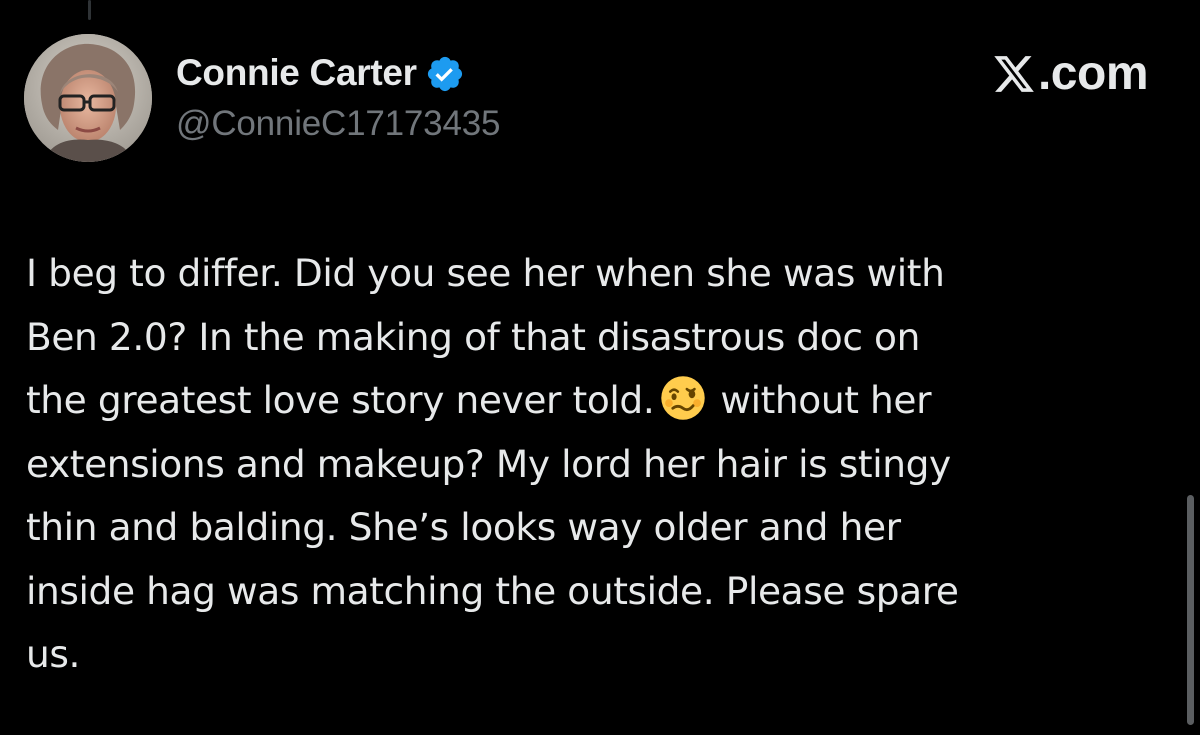  What do you see at coordinates (53, 654) in the screenshot?
I see `tweet-line: us.` at bounding box center [53, 654].